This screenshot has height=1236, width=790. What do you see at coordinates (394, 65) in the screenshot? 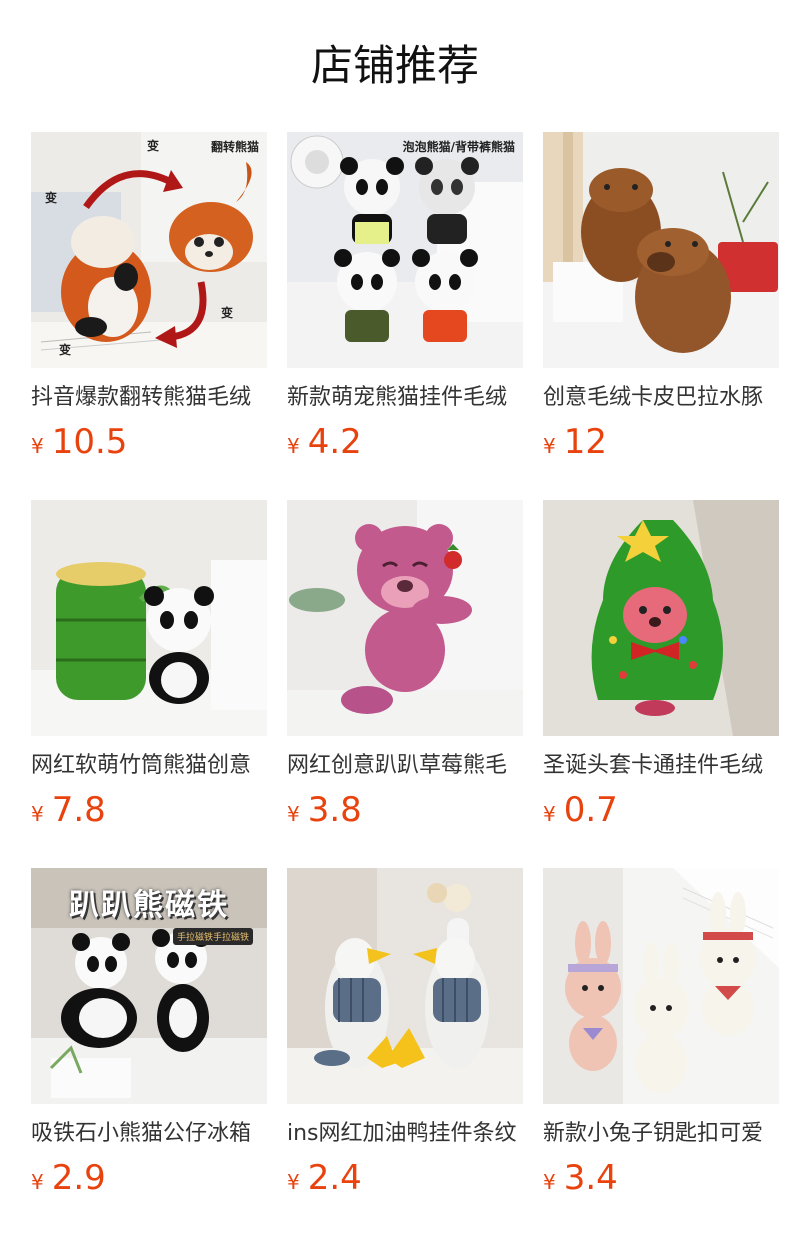
I see `page-title: 店铺推荐` at bounding box center [394, 65].